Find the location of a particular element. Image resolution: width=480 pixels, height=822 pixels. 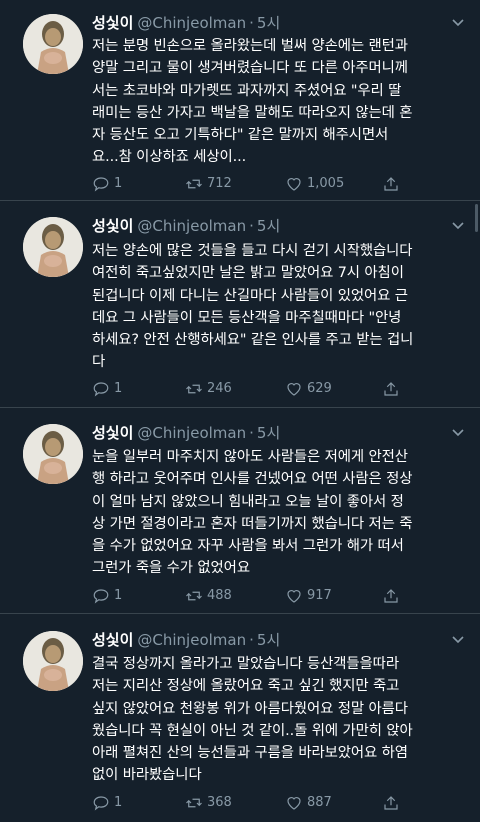

scrollbar is located at coordinates (476, 218).